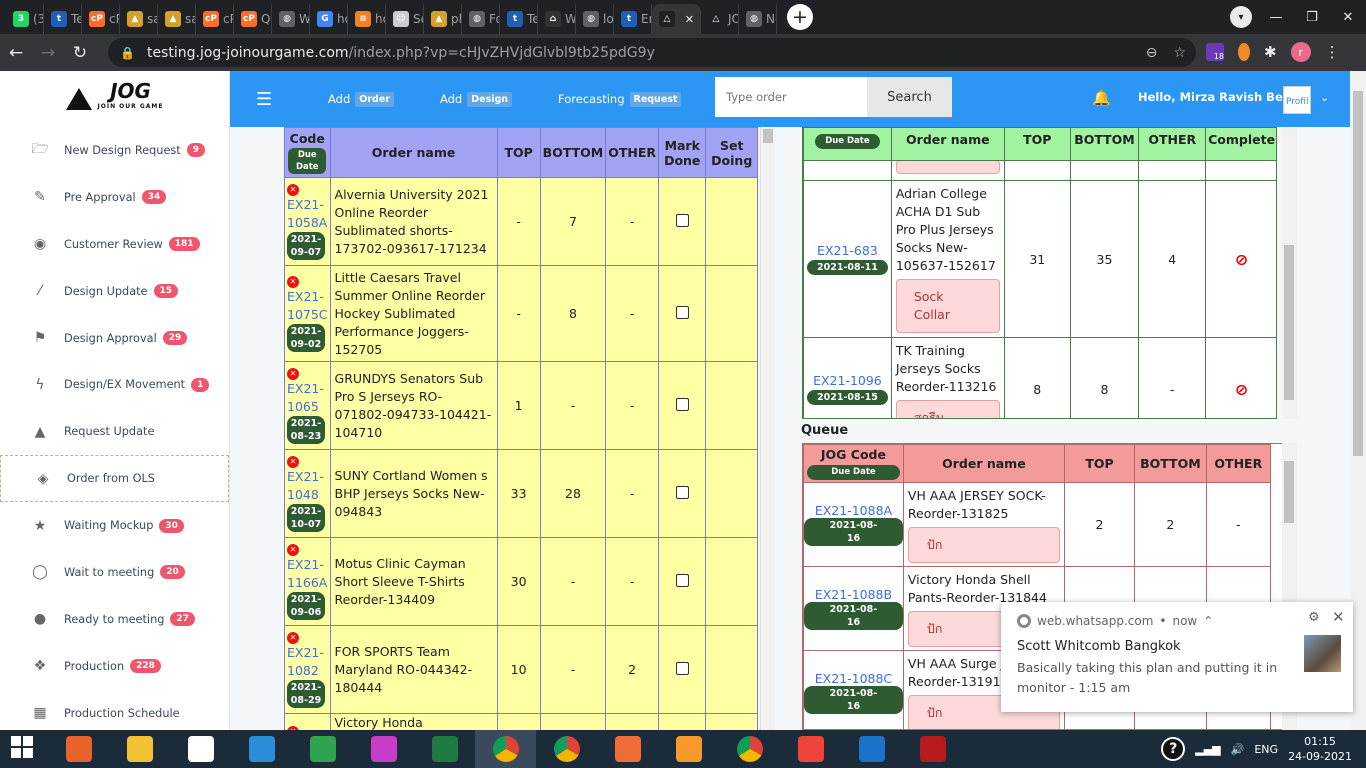 The height and width of the screenshot is (768, 1366). I want to click on file-explorer-icon, so click(139, 749).